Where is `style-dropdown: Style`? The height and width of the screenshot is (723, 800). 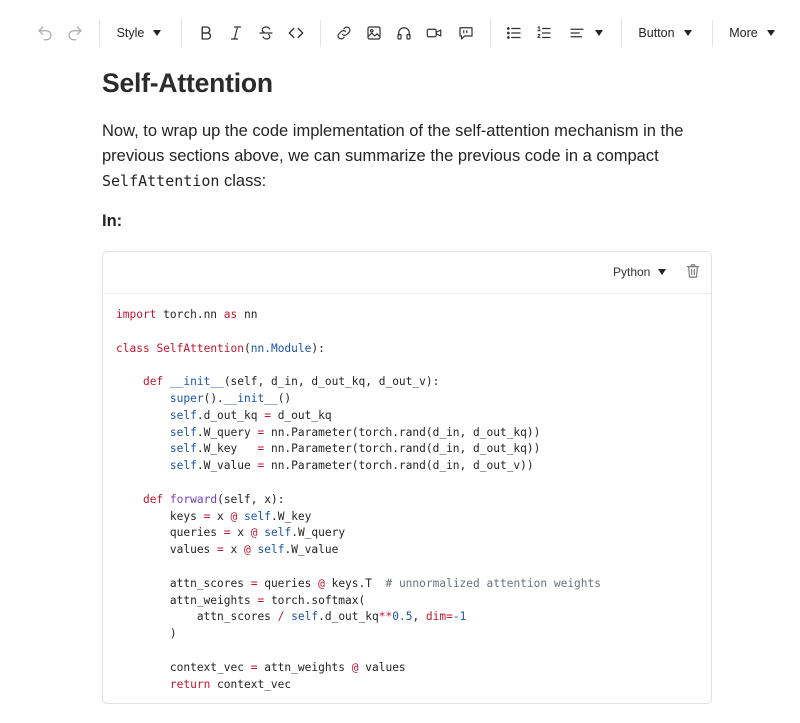 style-dropdown: Style is located at coordinates (139, 33).